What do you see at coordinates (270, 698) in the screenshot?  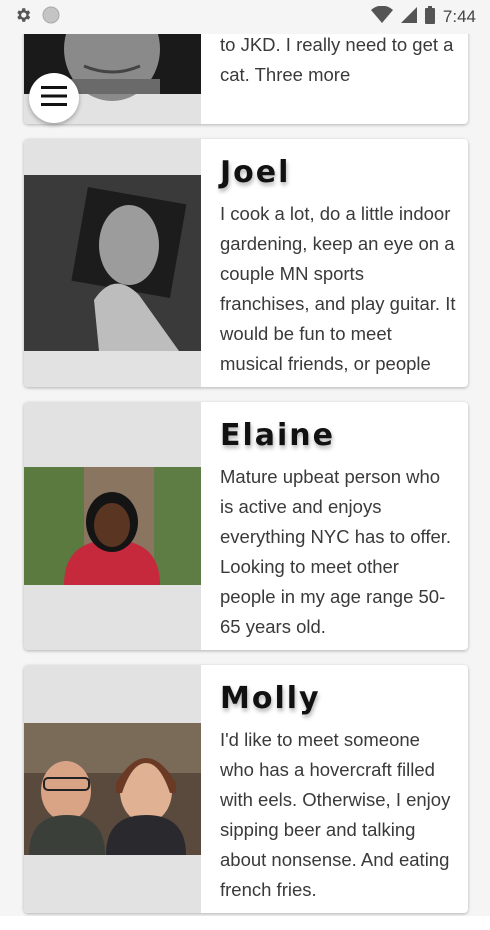 I see `profile-name: Molly` at bounding box center [270, 698].